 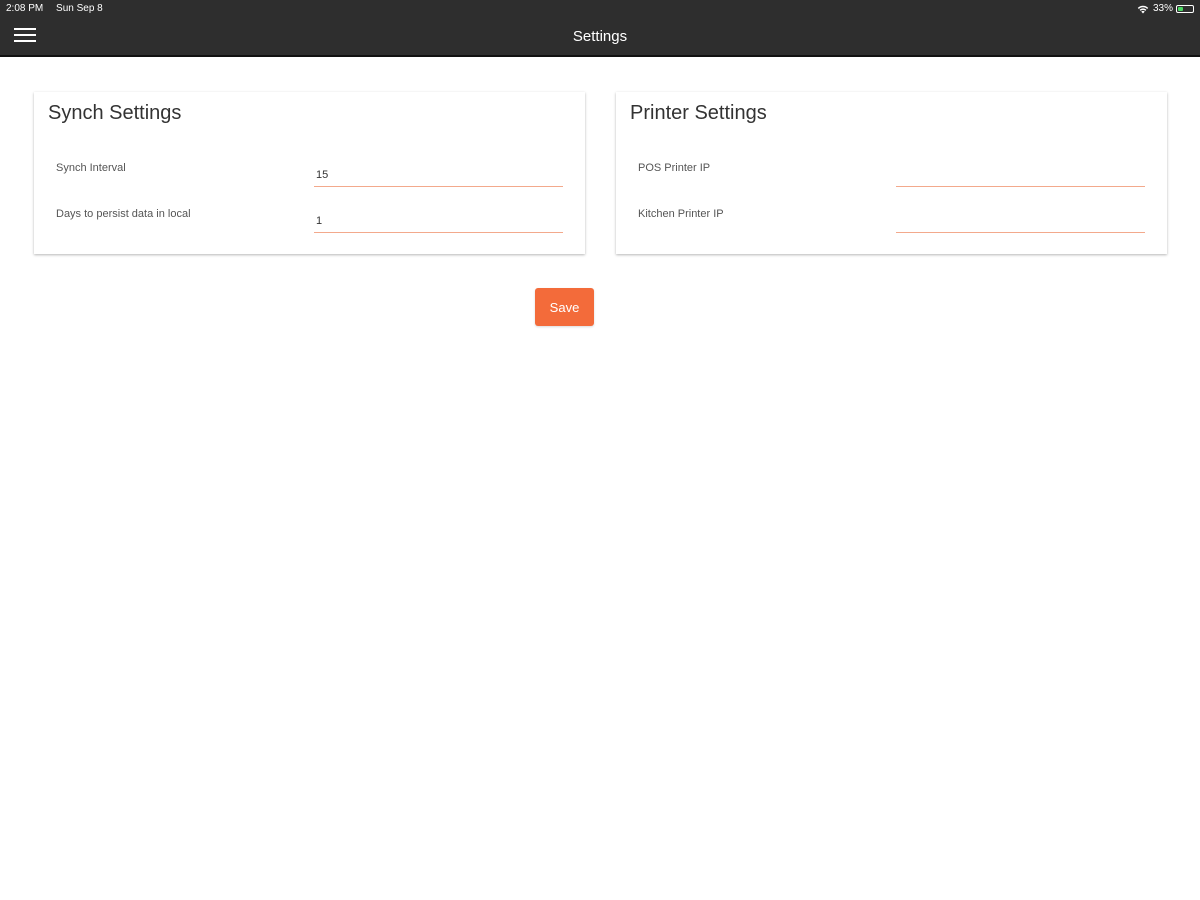 I want to click on pos-printer-ip-label: POS Printer IP, so click(x=674, y=168).